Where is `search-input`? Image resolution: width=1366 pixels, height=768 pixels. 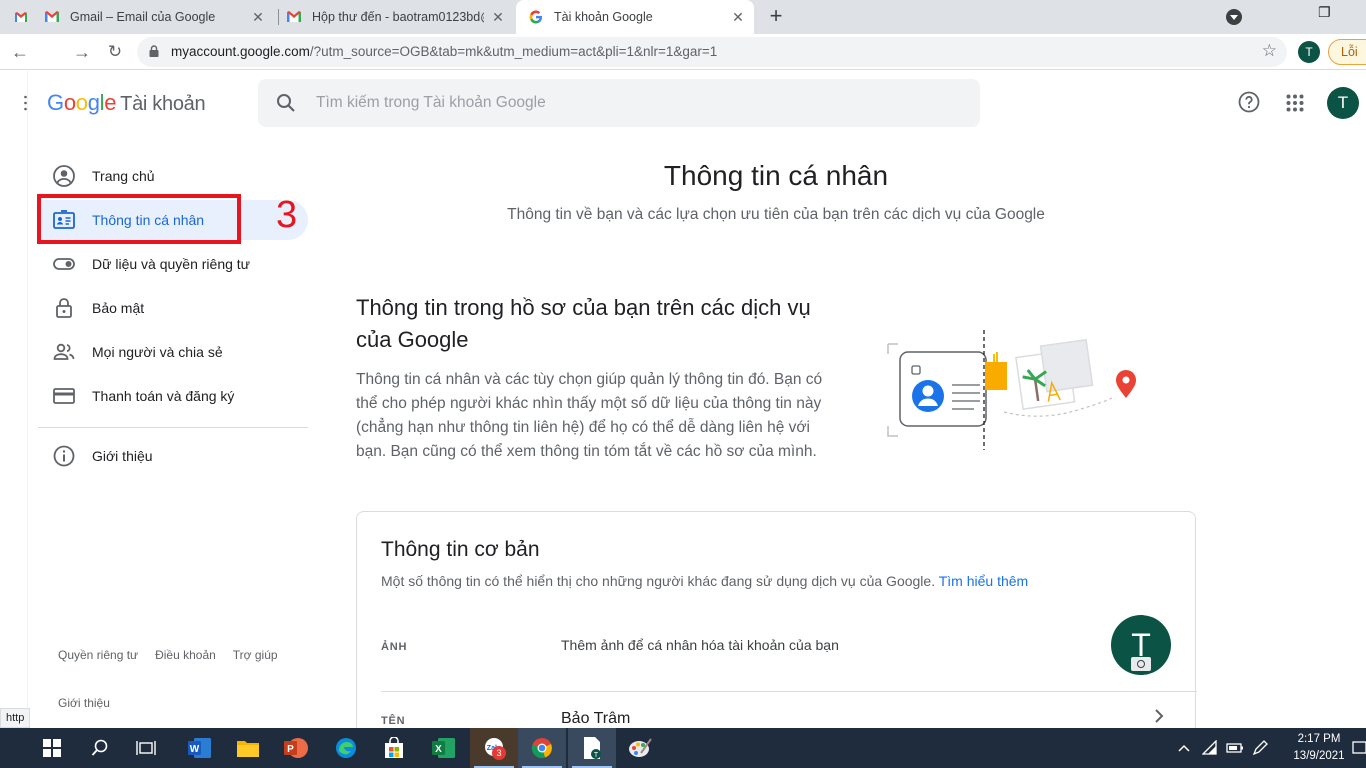 search-input is located at coordinates (616, 103).